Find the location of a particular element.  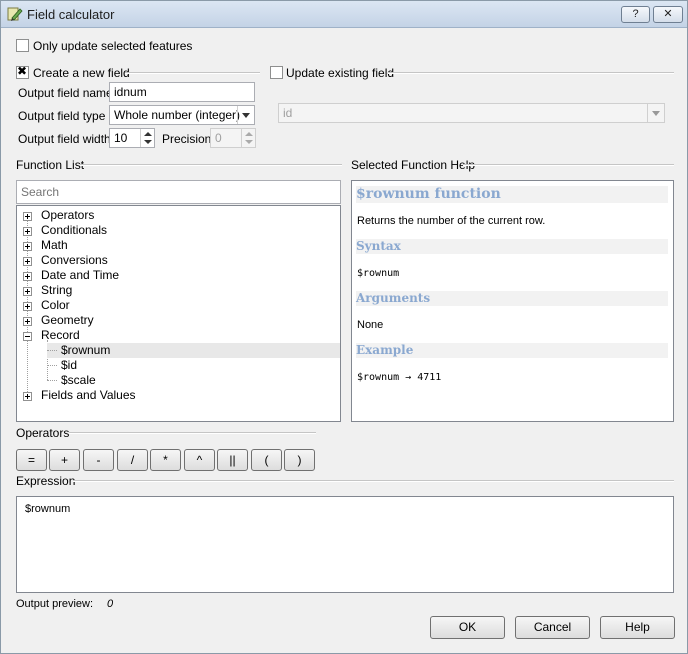

update-existing-divider is located at coordinates (531, 73).